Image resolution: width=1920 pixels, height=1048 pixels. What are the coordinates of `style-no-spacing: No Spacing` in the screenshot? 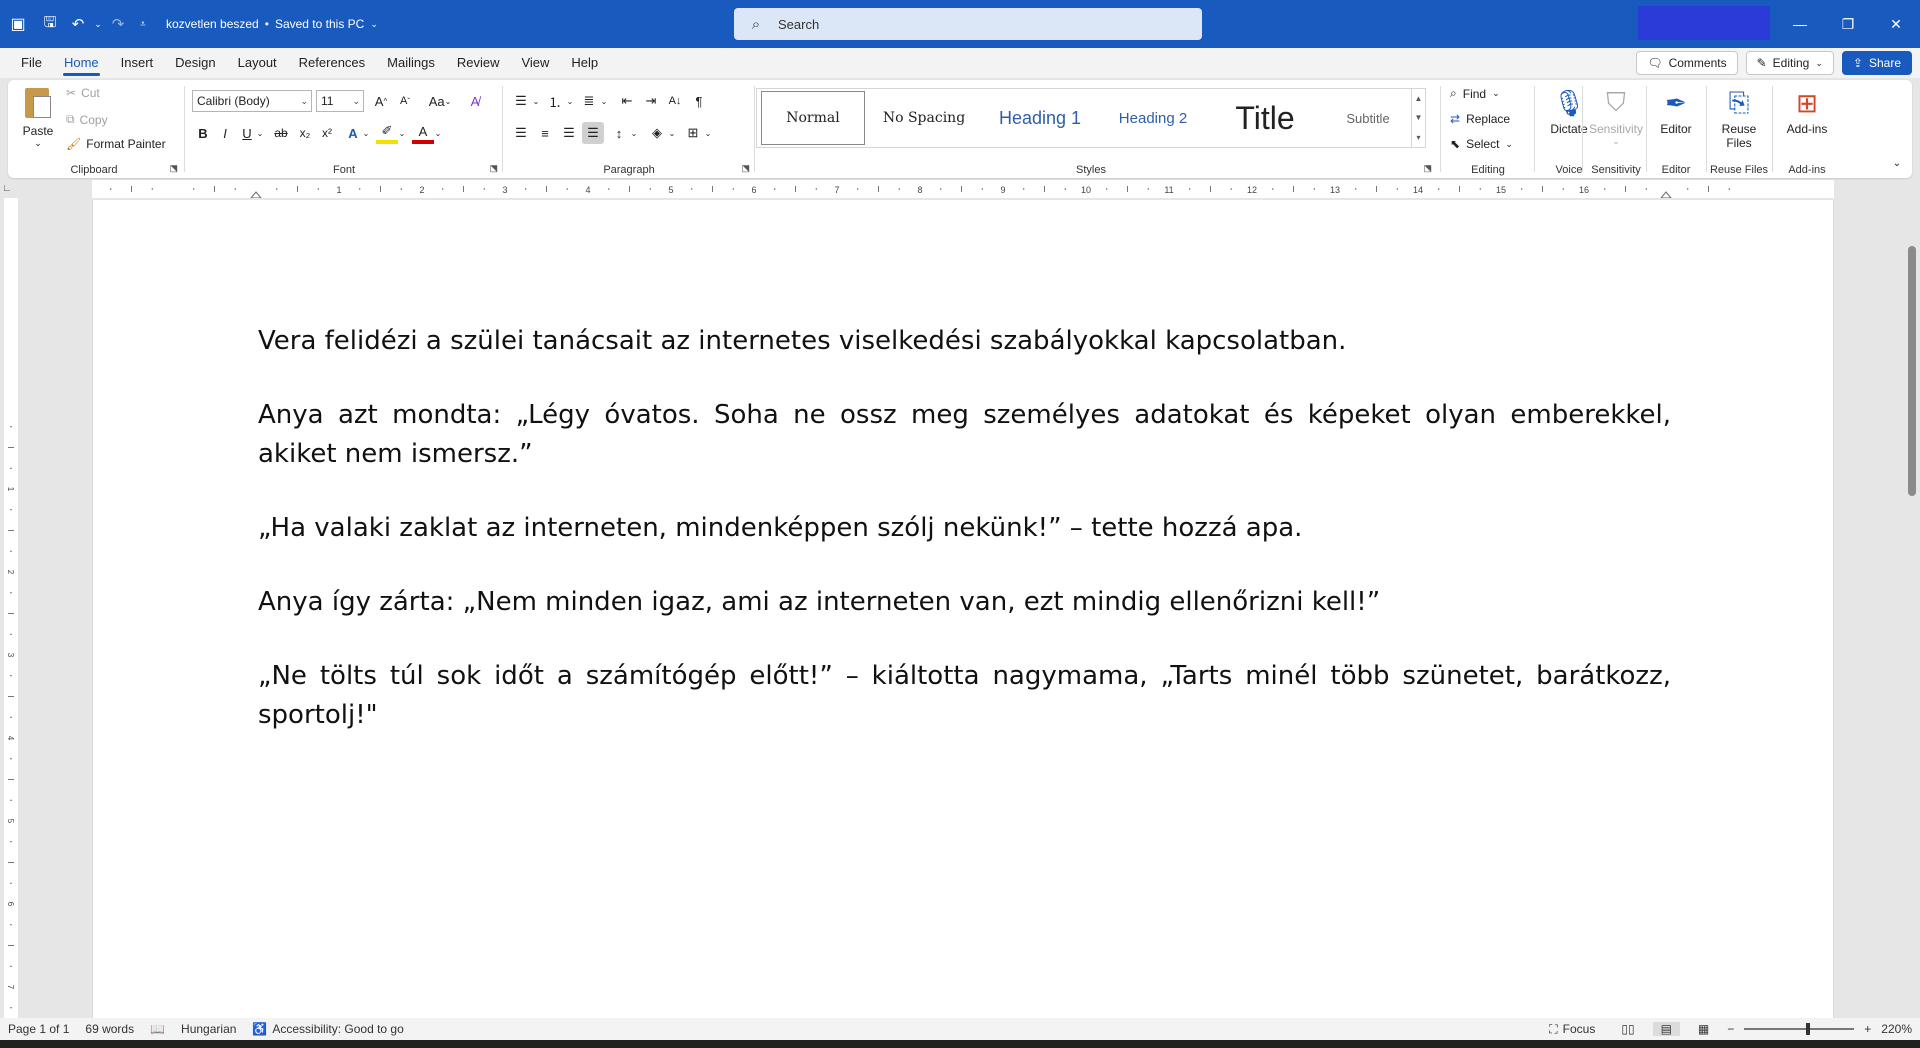 It's located at (924, 118).